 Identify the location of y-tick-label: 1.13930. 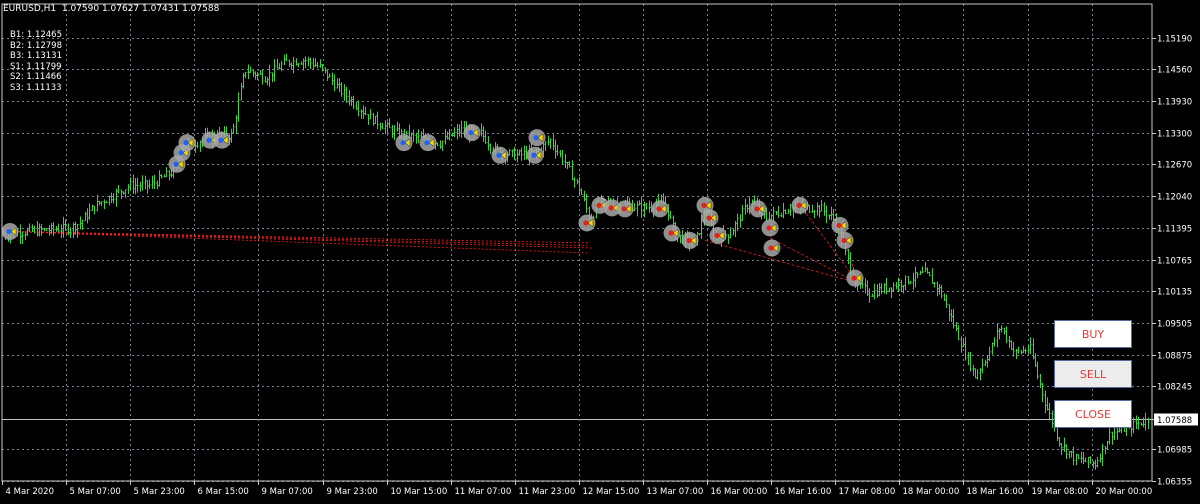
(1174, 103).